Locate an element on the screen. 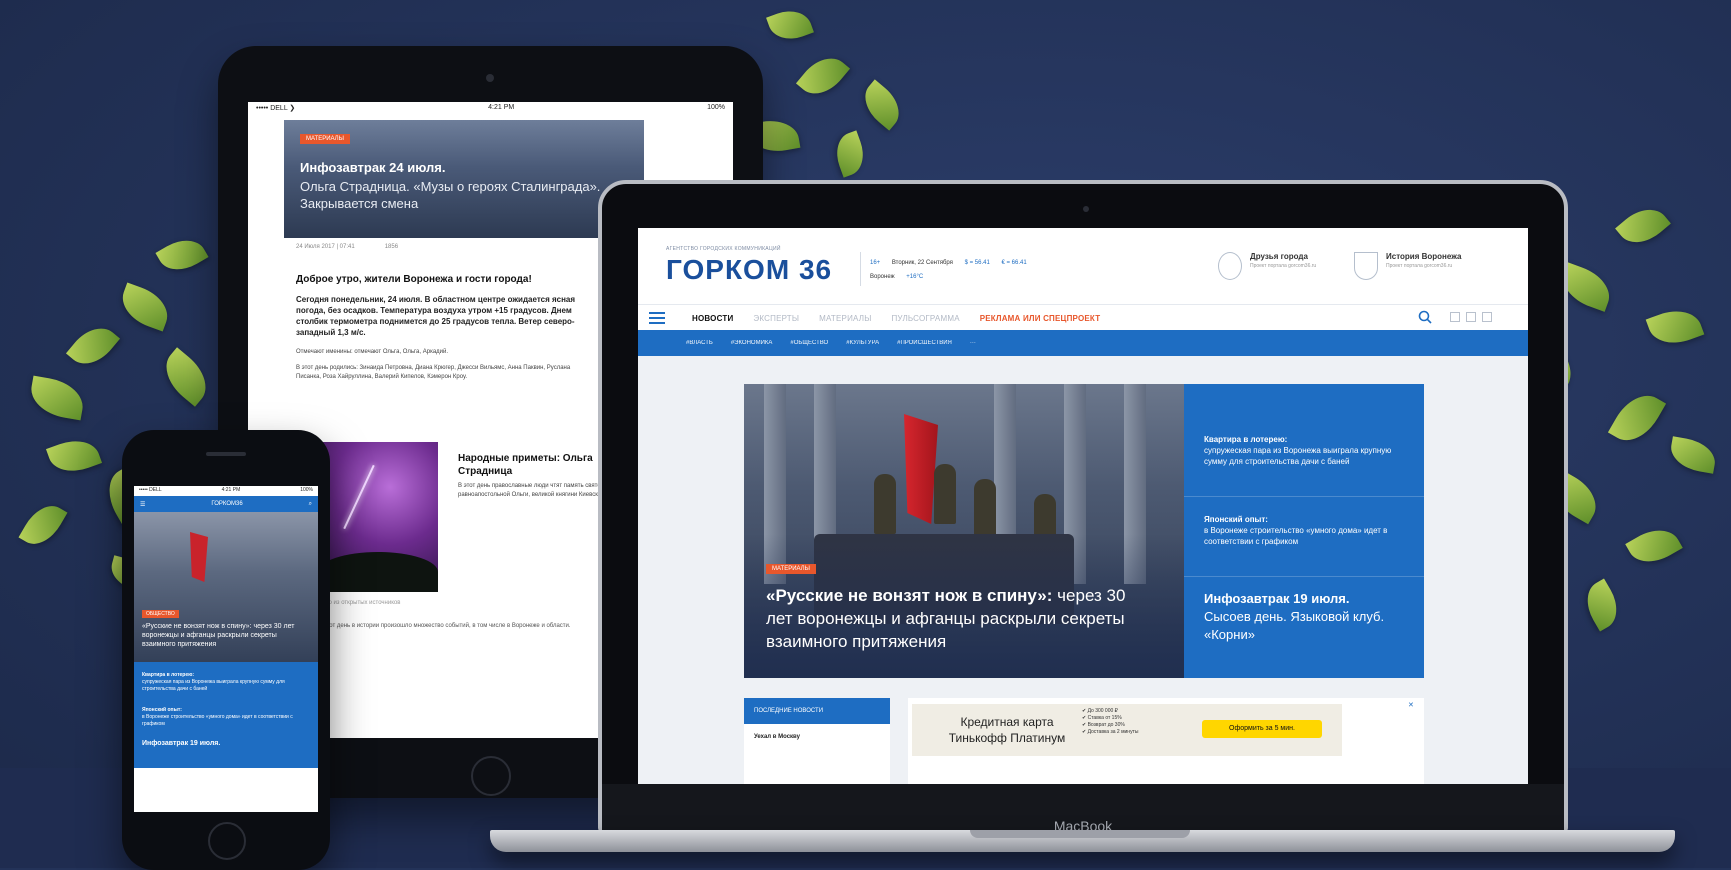 The height and width of the screenshot is (870, 1731). more-hashtags: ··· is located at coordinates (973, 343).